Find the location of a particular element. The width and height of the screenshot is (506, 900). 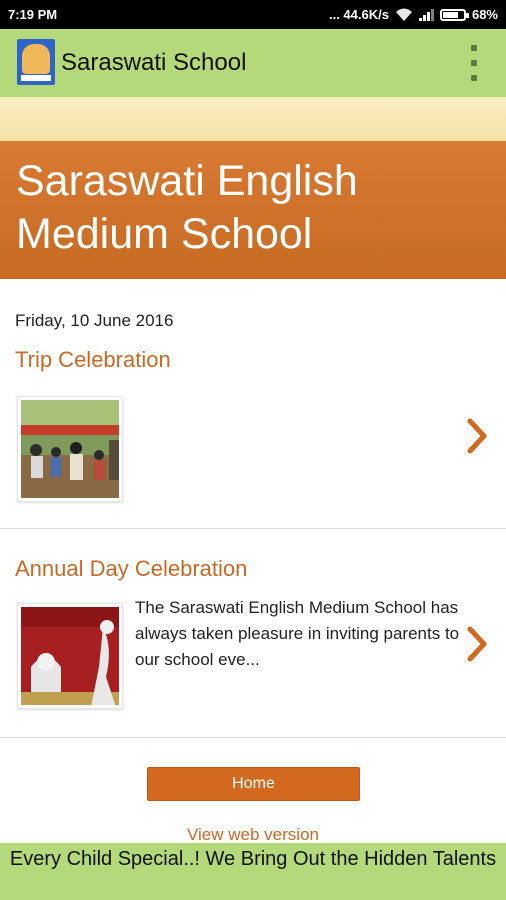

saraswati-logo-icon is located at coordinates (36, 62).